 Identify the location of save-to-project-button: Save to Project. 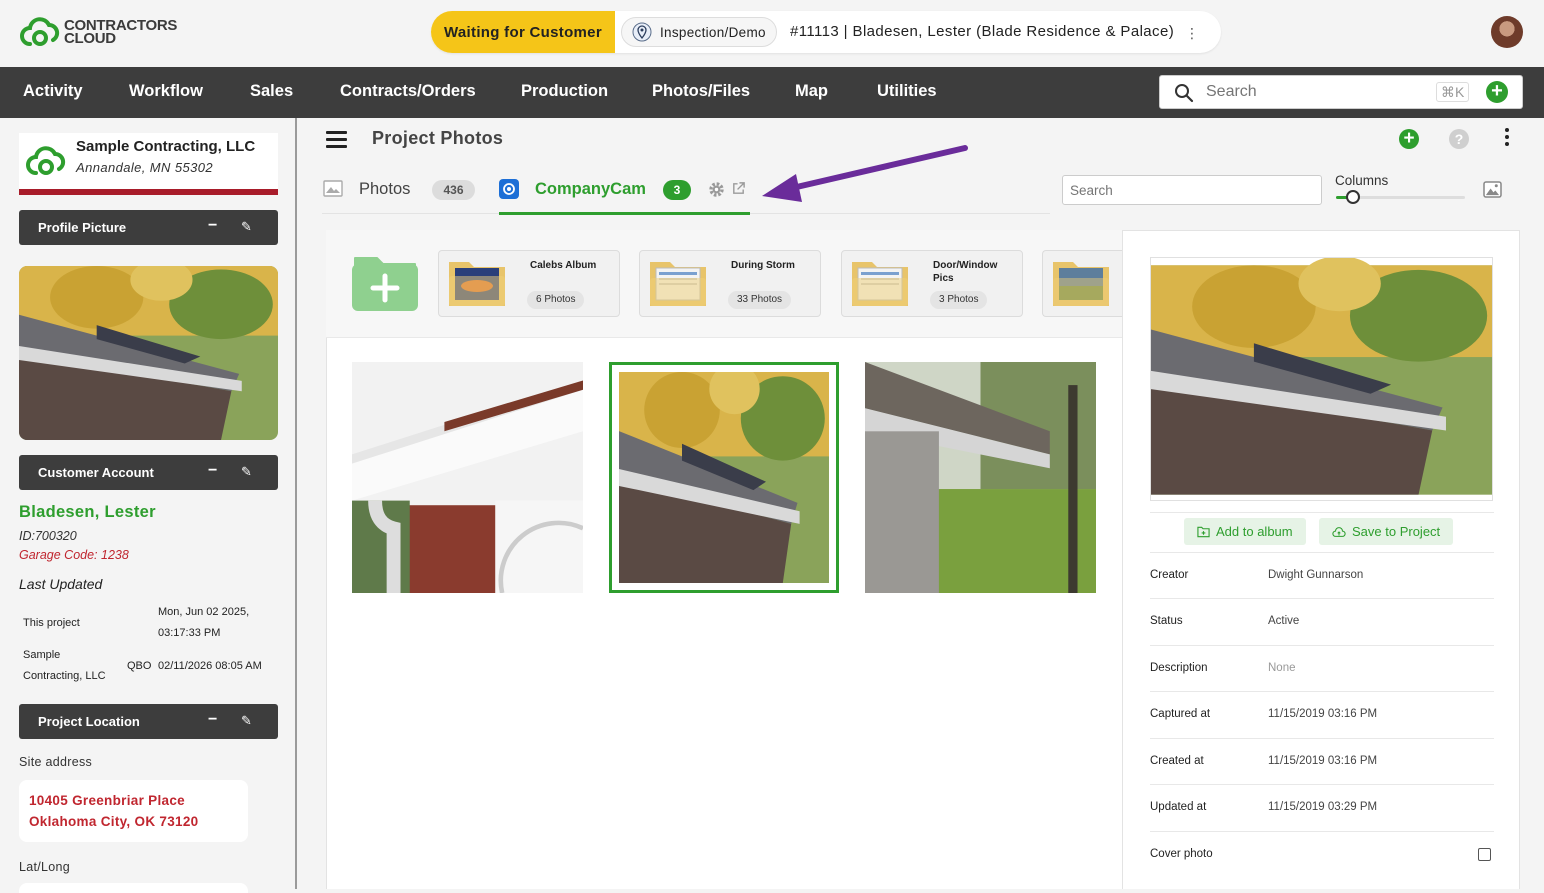
(1386, 531).